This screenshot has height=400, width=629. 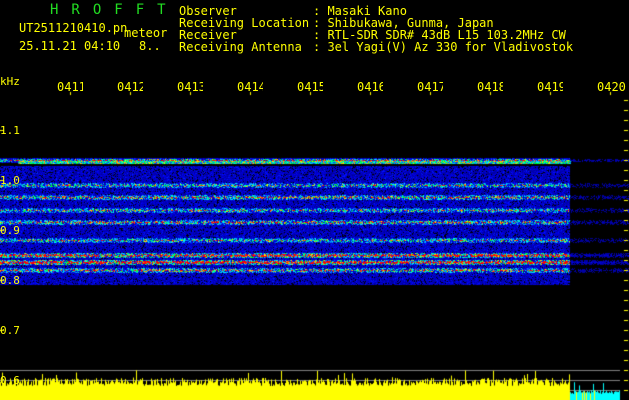 I want to click on time-tick-label: 0414, so click(x=250, y=87).